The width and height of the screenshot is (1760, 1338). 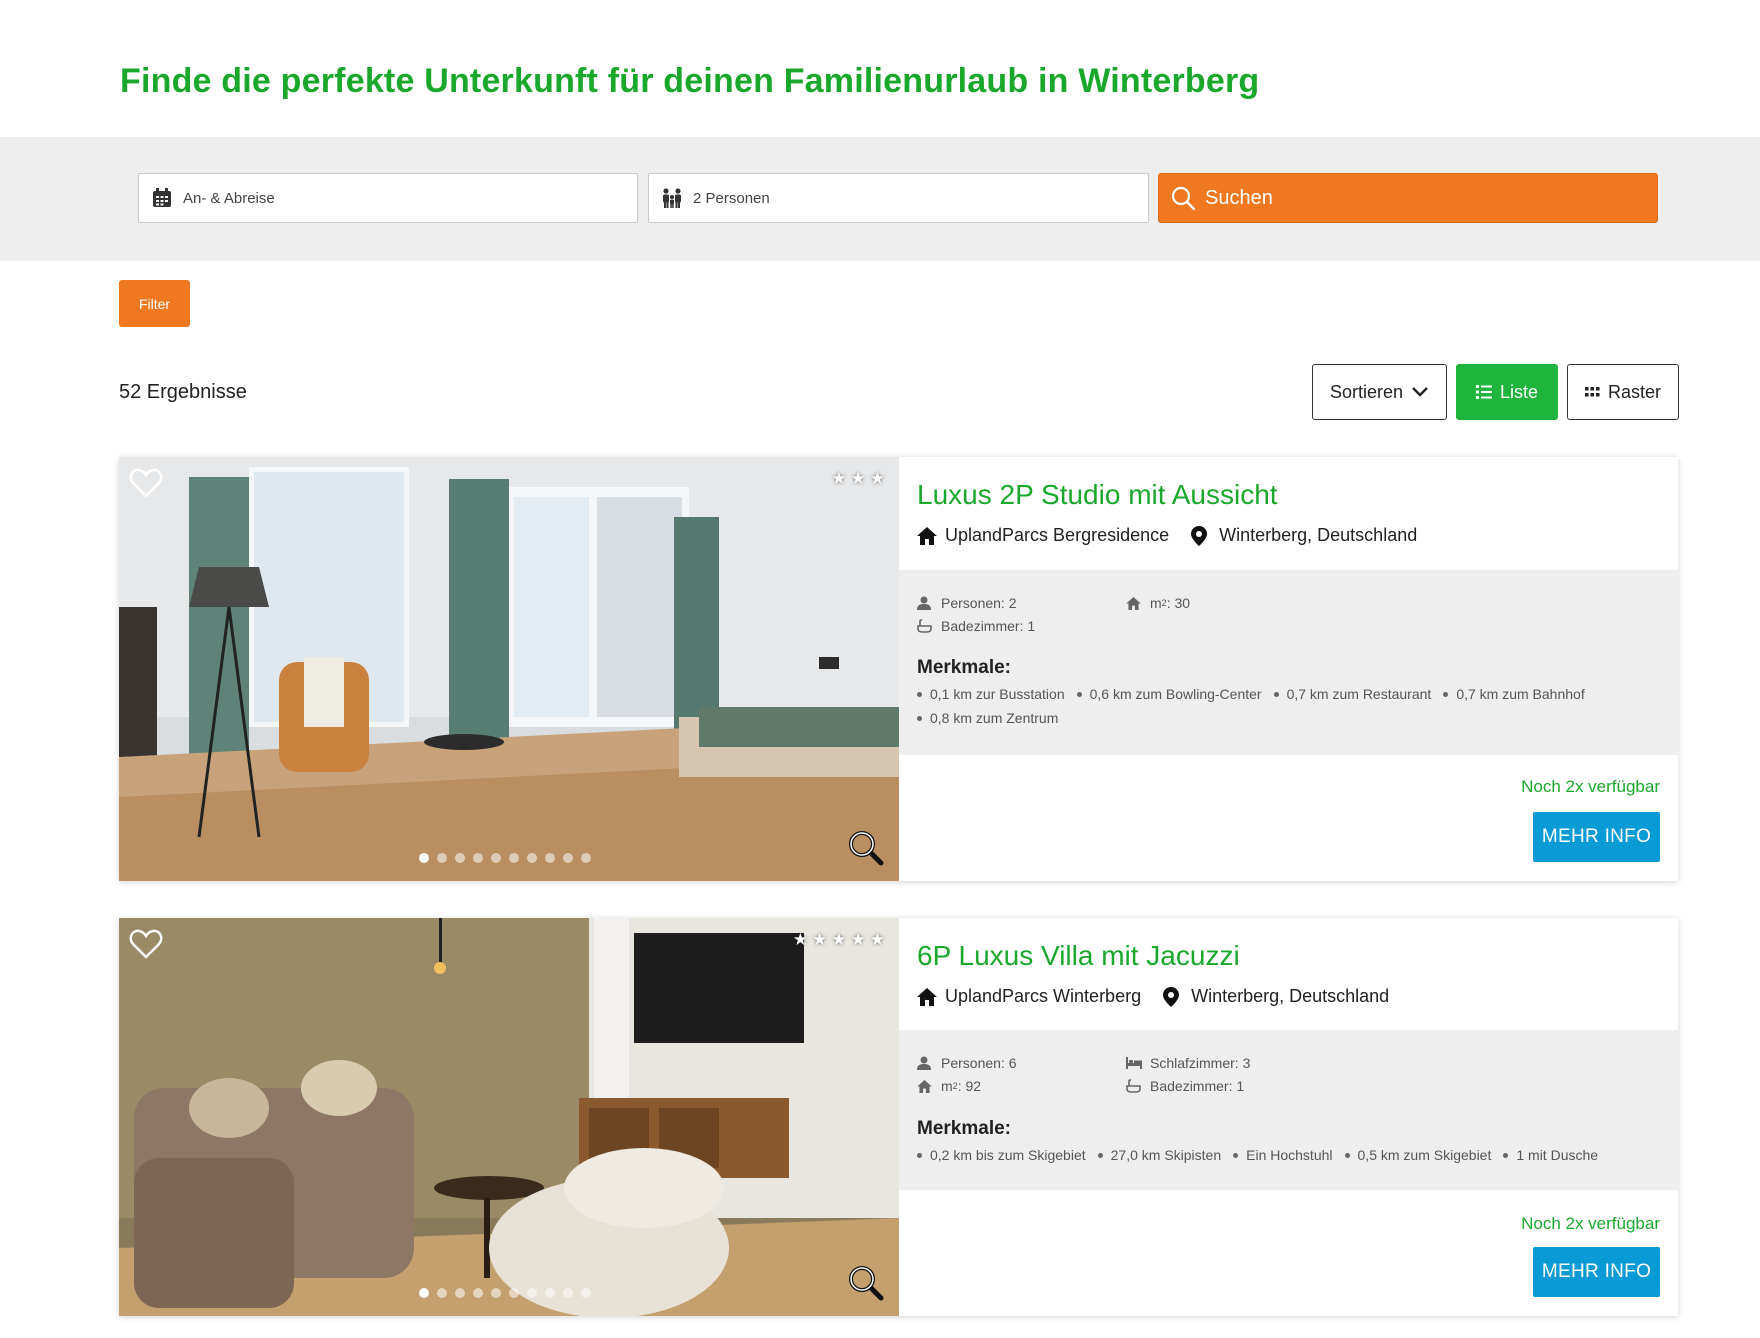 I want to click on studio-photo, so click(x=509, y=669).